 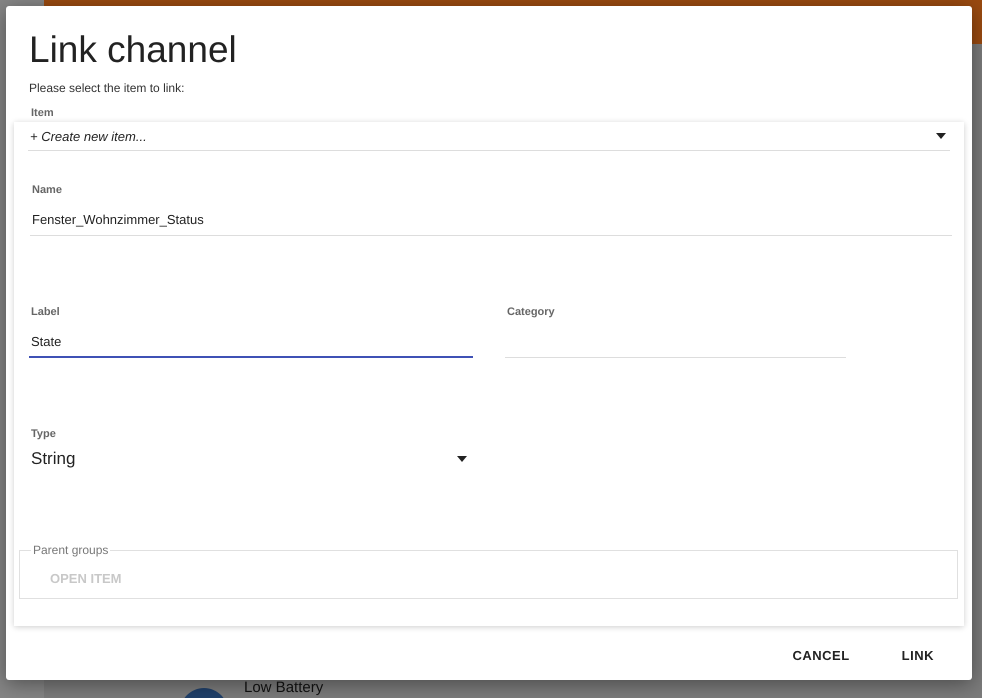 I want to click on group-legend: Parent groups, so click(x=70, y=550).